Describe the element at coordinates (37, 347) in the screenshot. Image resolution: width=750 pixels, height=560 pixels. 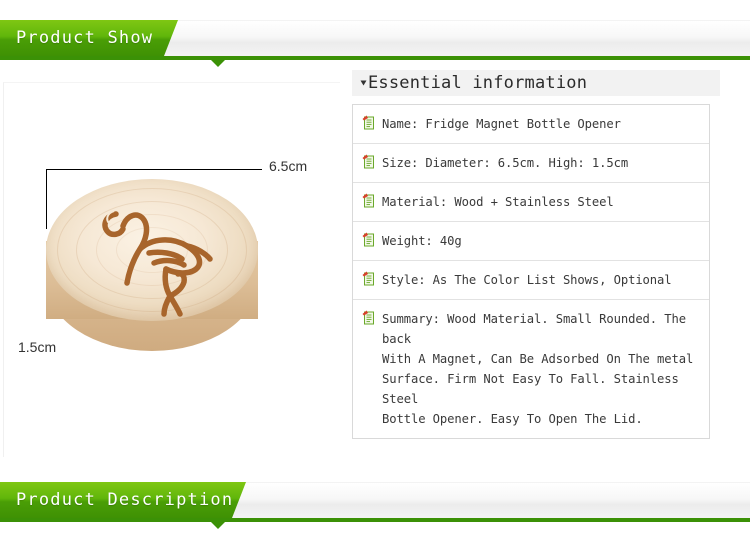
I see `dimension-label-height: 1.5cm` at that location.